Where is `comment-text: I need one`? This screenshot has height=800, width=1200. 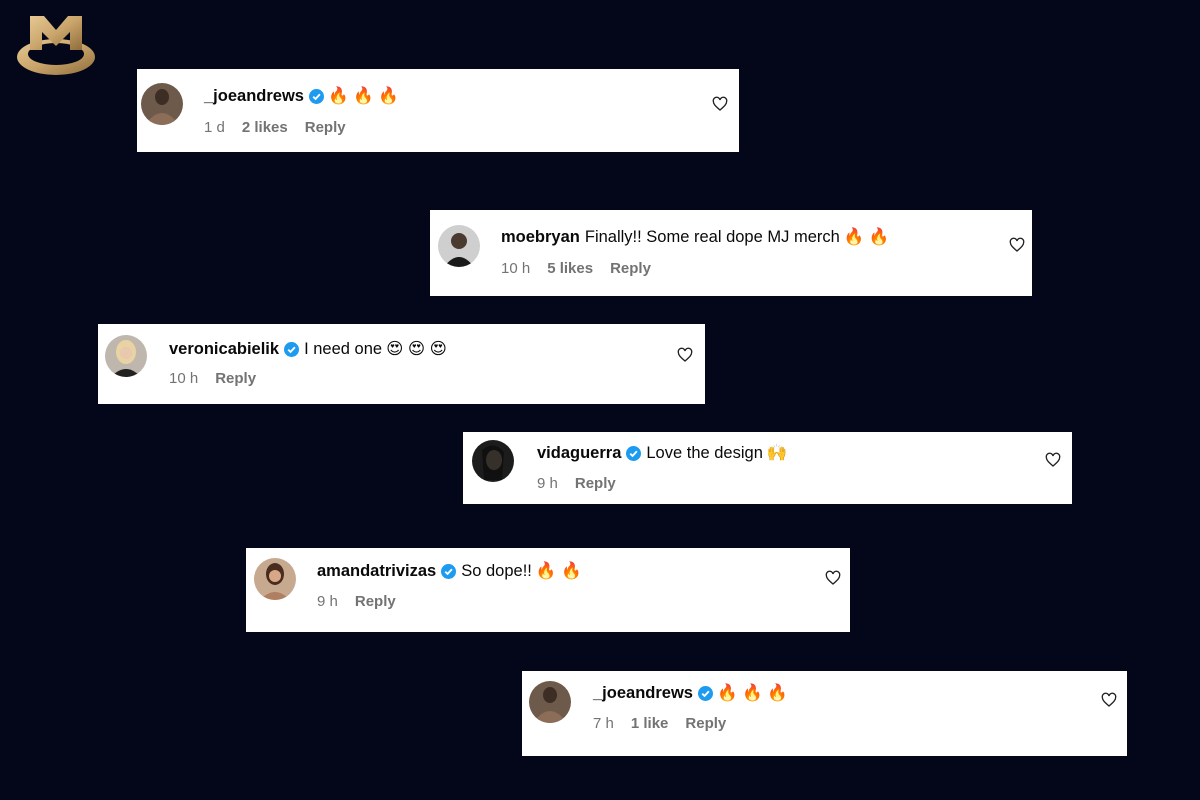
comment-text: I need one is located at coordinates (343, 348).